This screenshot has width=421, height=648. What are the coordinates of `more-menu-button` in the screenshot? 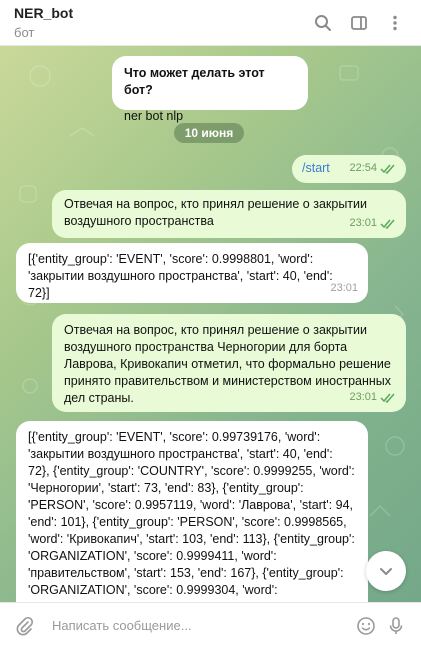 It's located at (395, 23).